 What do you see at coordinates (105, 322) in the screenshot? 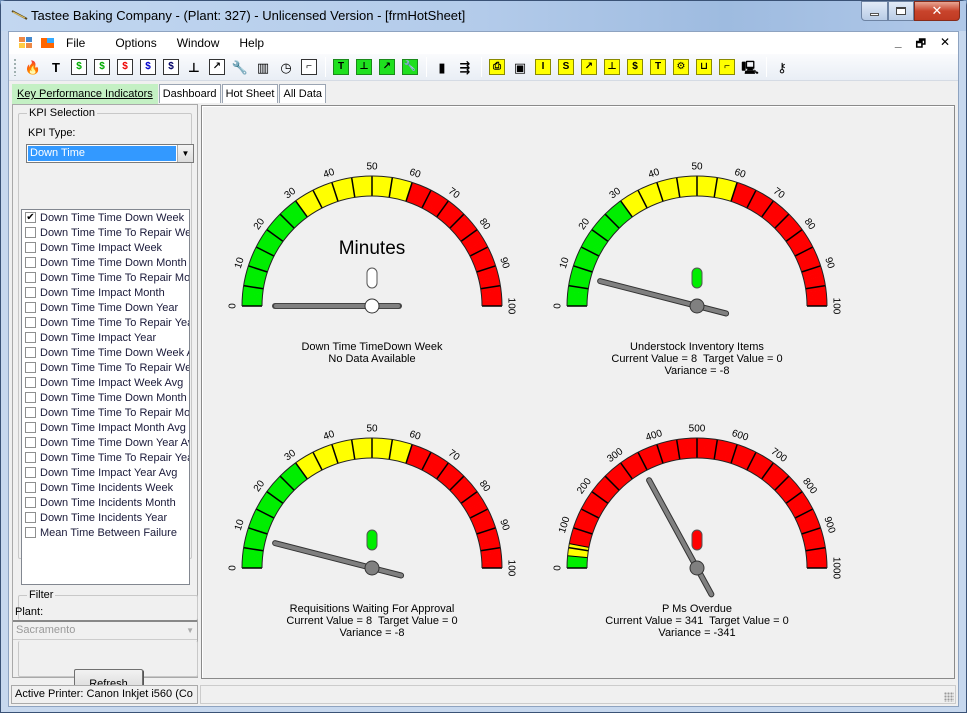
I see `kpi-list-item: Down Time Time To Repair Year` at bounding box center [105, 322].